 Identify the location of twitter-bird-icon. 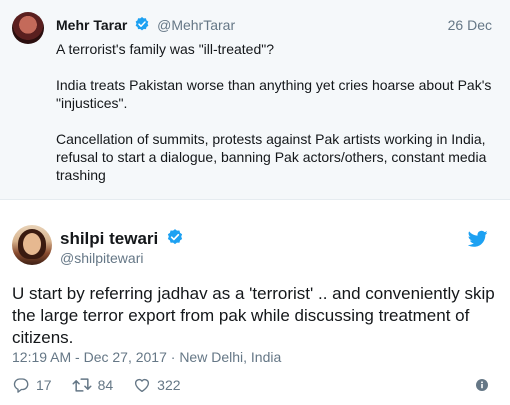
(477, 239).